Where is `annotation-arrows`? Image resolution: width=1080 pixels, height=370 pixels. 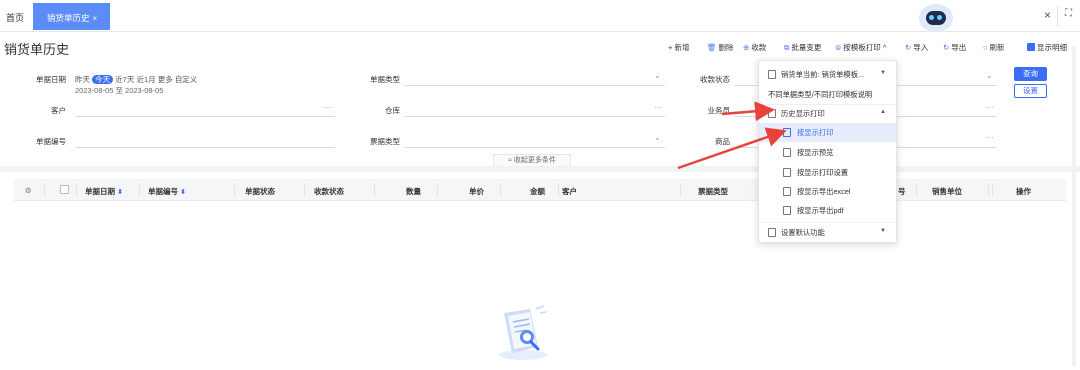
annotation-arrows is located at coordinates (732, 135).